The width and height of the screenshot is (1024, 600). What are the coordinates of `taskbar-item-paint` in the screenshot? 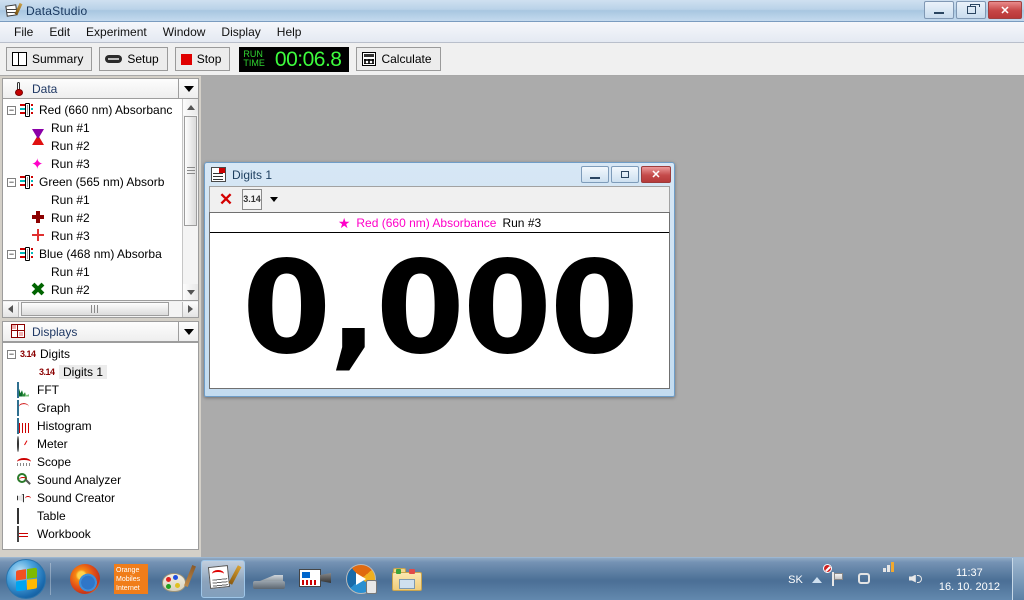 It's located at (177, 579).